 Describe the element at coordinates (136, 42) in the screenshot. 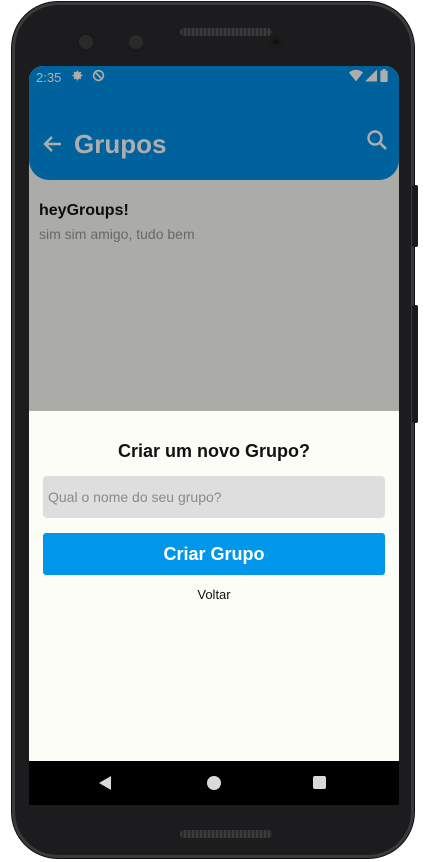

I see `front-sensor` at that location.